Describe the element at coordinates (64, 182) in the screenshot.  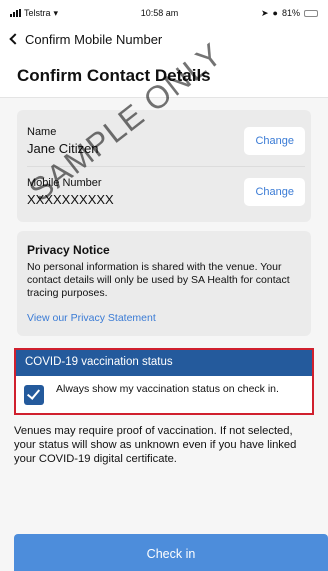
I see `mobile-label: Mobile Number` at that location.